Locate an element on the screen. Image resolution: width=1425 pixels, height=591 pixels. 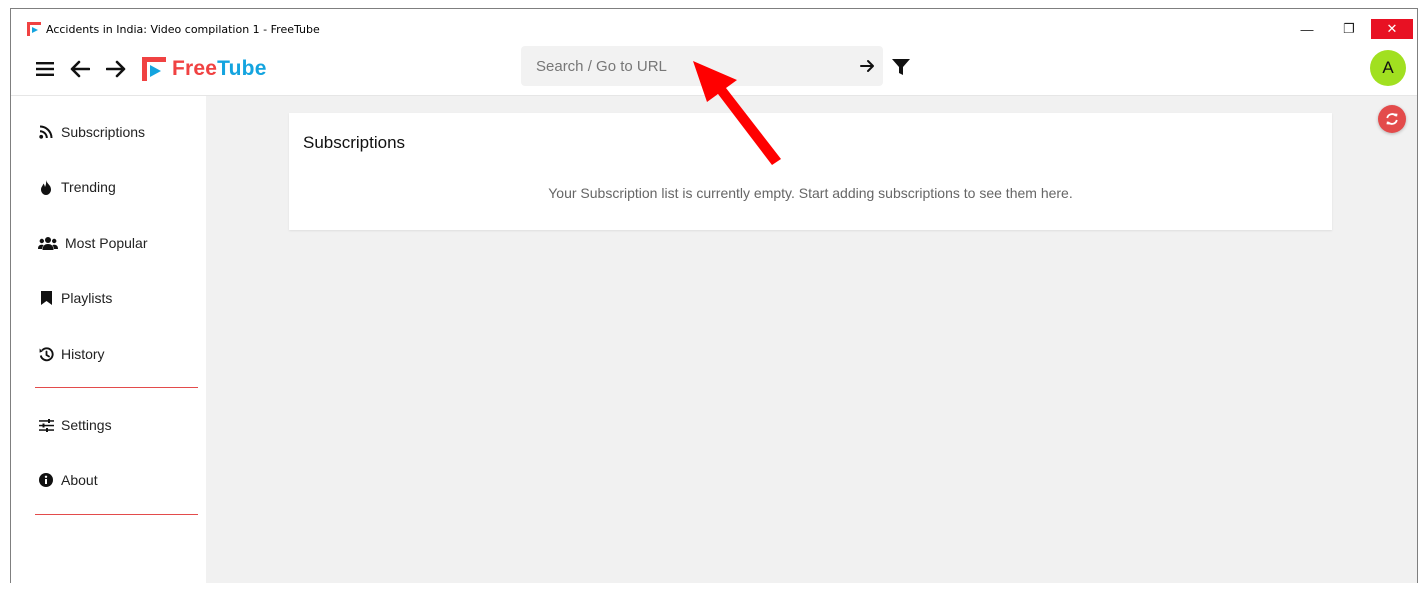
search-input is located at coordinates (681, 66).